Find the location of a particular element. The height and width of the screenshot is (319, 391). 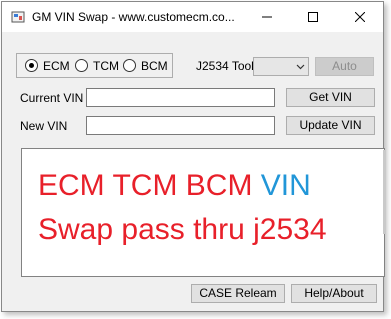

close-icon is located at coordinates (360, 17).